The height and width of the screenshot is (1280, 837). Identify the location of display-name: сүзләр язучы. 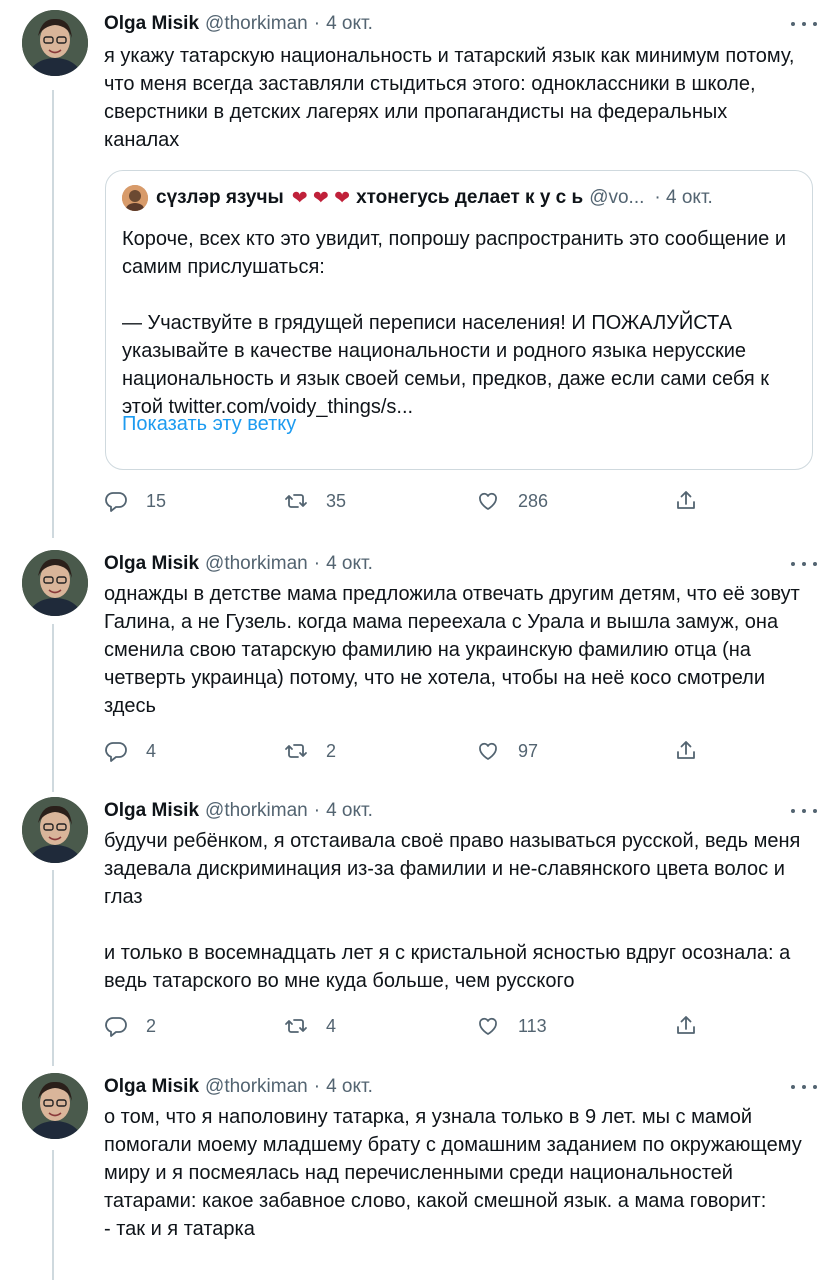
(220, 198).